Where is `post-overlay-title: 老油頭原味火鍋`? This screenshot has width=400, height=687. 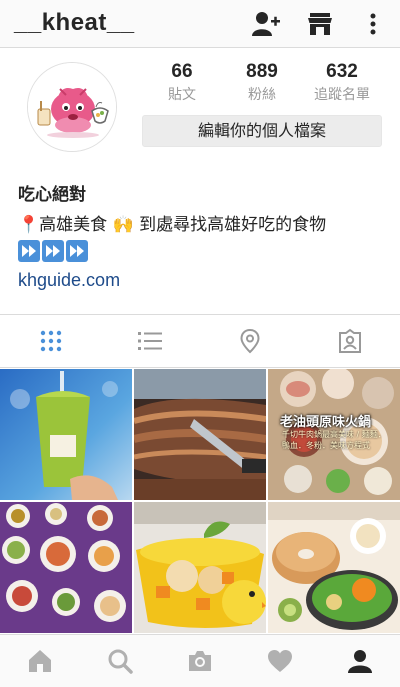 post-overlay-title: 老油頭原味火鍋 is located at coordinates (326, 422).